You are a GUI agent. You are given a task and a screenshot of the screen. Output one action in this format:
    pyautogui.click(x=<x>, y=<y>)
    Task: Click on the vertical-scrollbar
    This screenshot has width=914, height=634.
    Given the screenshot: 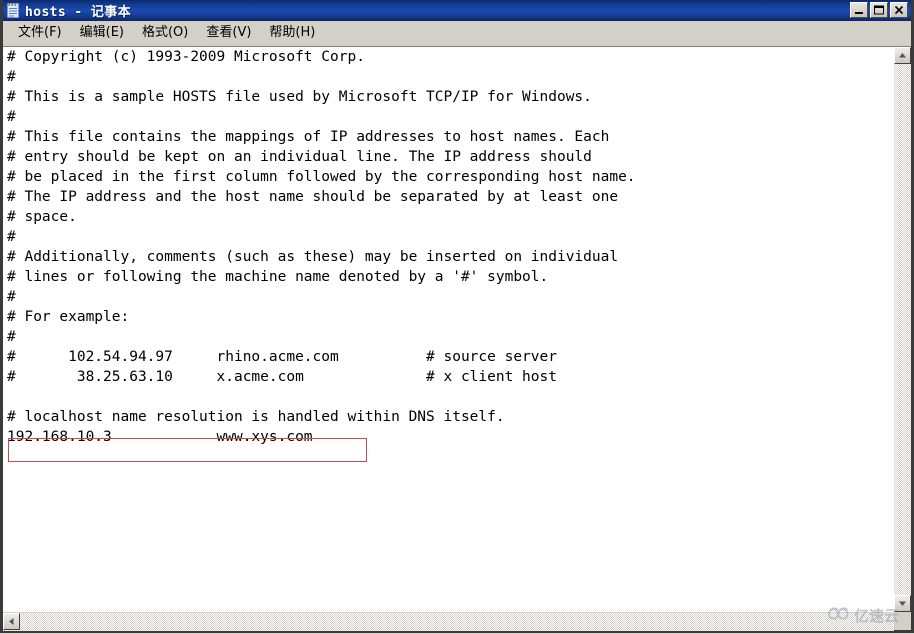 What is the action you would take?
    pyautogui.click(x=902, y=329)
    